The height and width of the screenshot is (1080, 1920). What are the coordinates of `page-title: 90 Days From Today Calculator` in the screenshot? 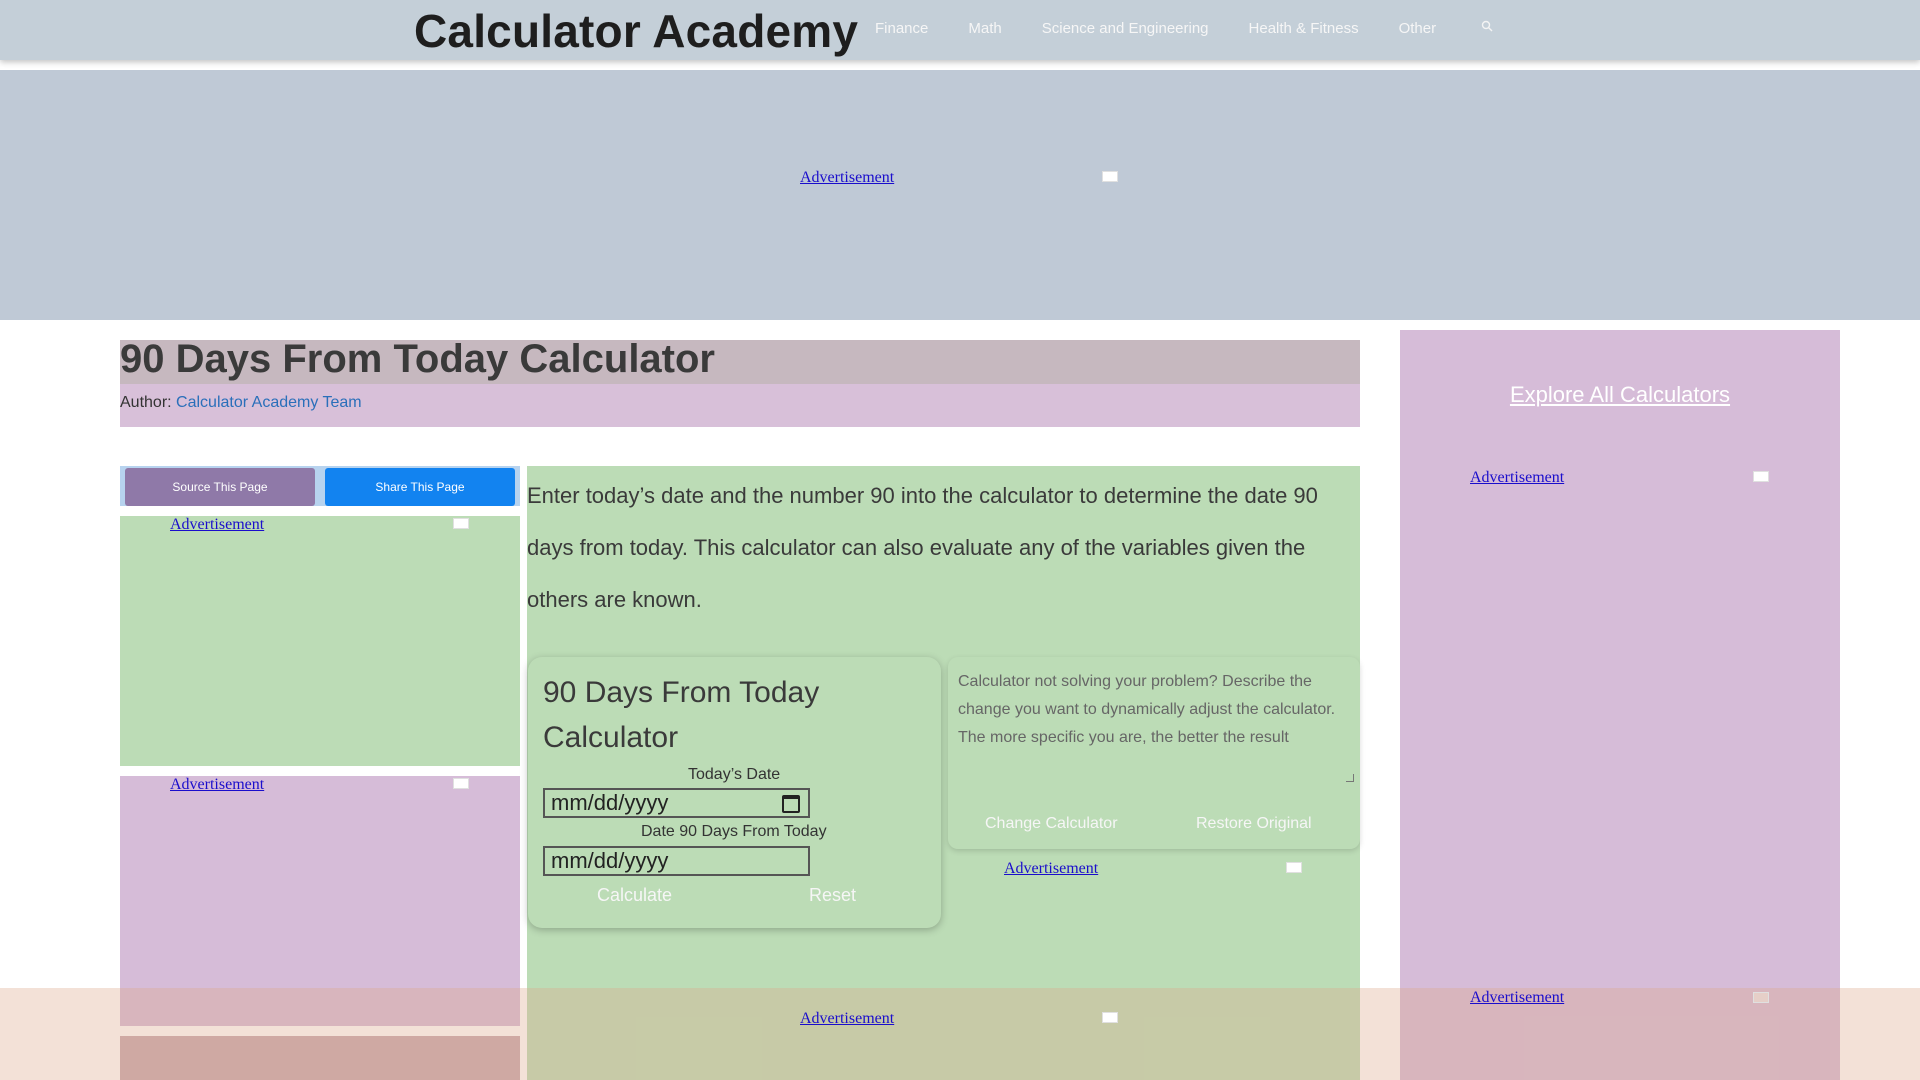 It's located at (417, 359).